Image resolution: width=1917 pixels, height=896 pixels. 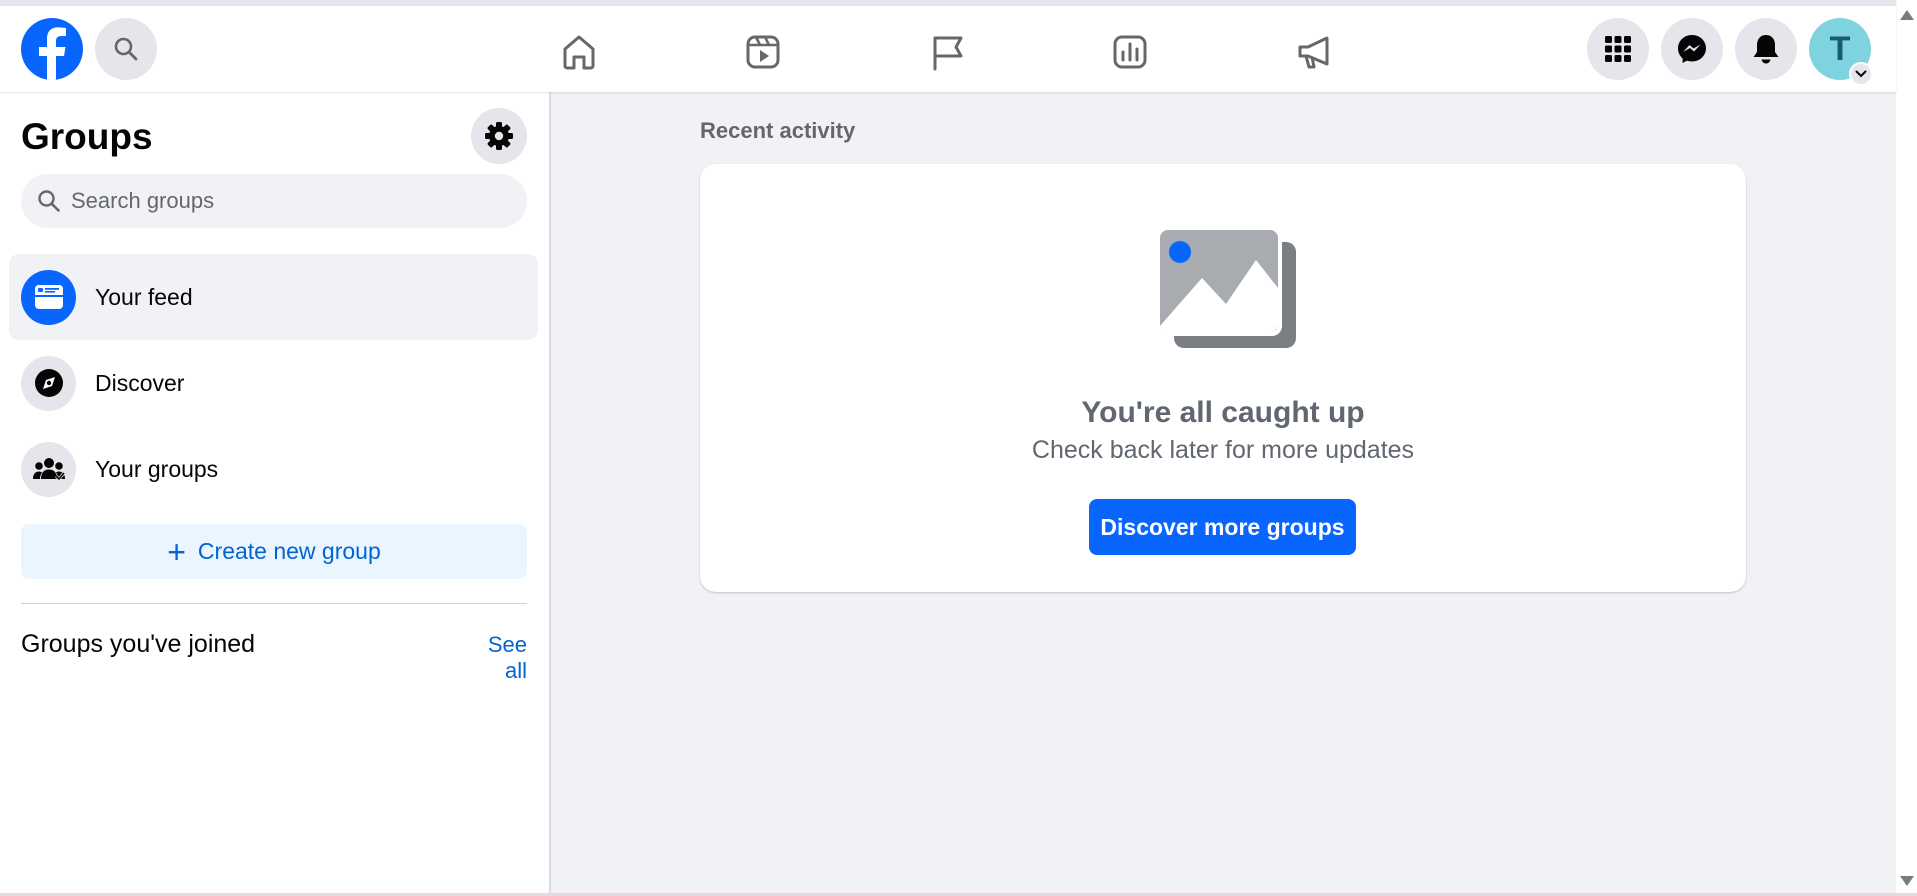 I want to click on top-navigation-bar: T, so click(x=948, y=46).